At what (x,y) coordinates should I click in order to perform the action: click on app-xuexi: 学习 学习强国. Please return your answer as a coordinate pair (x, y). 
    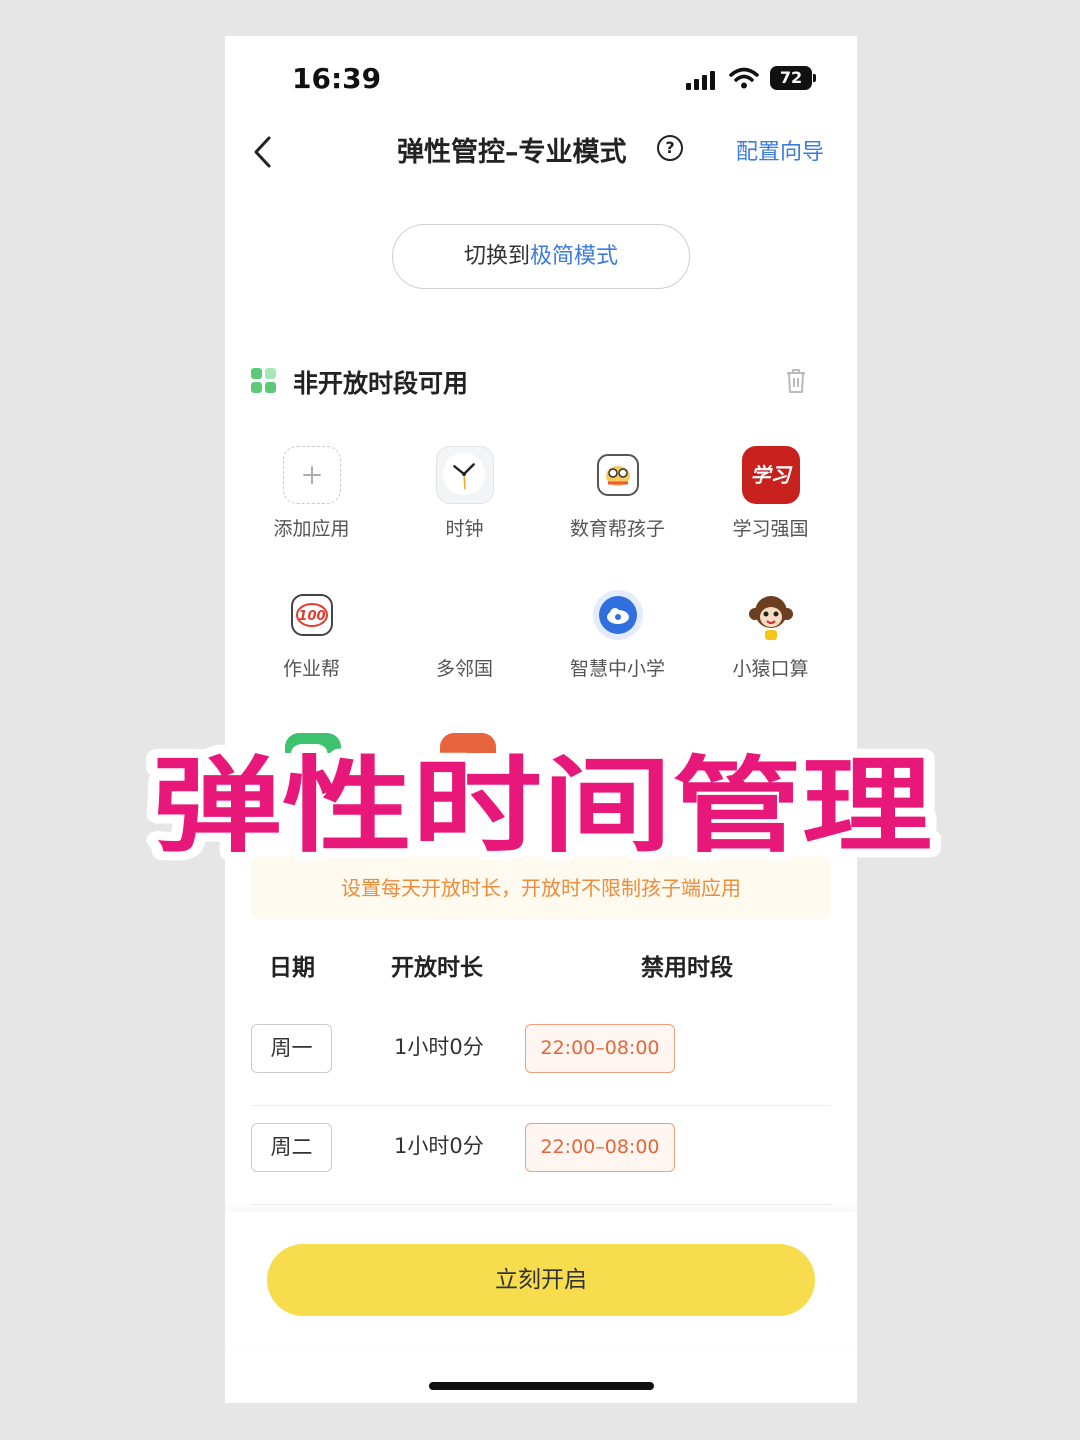
    Looking at the image, I should click on (770, 493).